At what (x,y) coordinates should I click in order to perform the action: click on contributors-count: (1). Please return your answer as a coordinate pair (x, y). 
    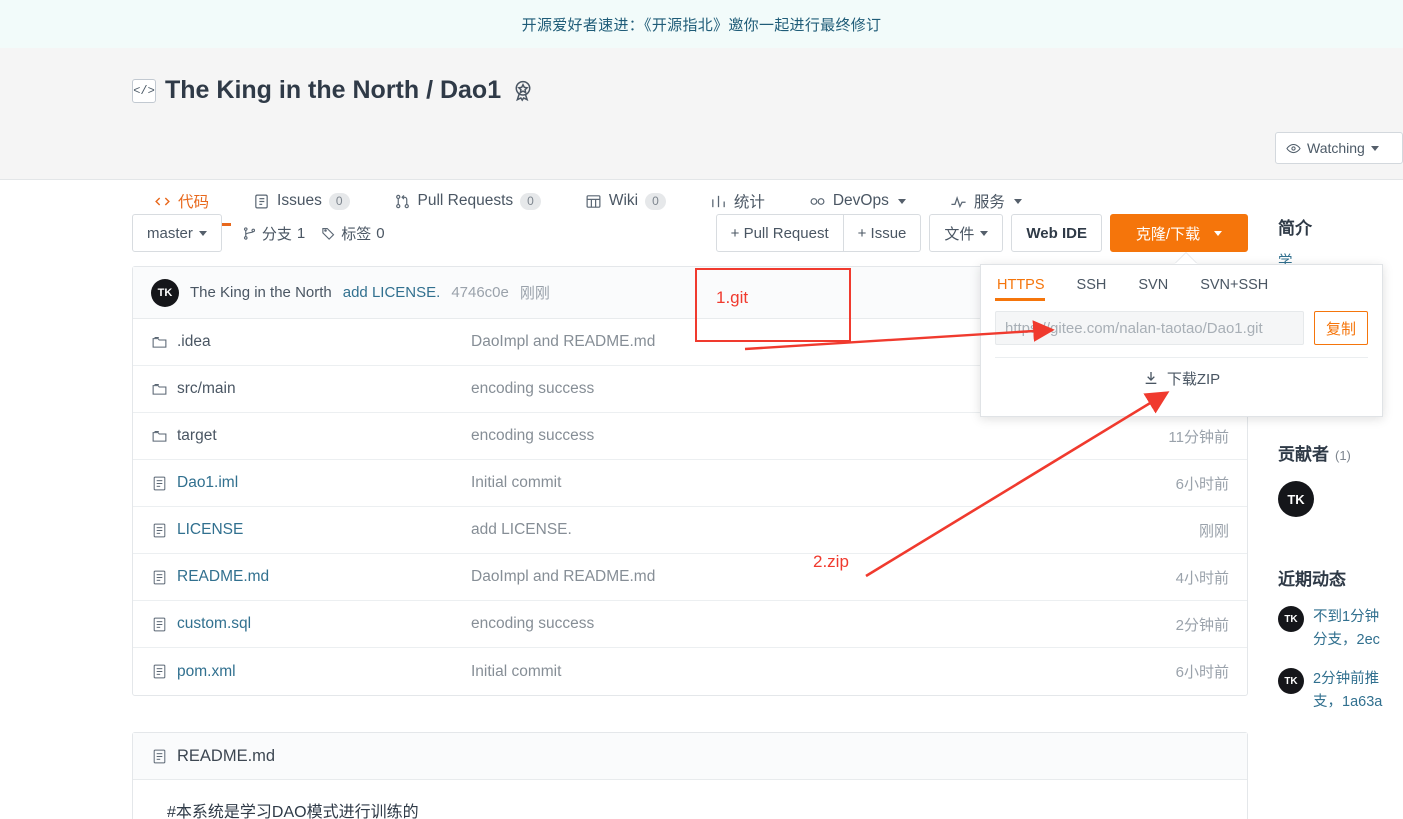
    Looking at the image, I should click on (1343, 455).